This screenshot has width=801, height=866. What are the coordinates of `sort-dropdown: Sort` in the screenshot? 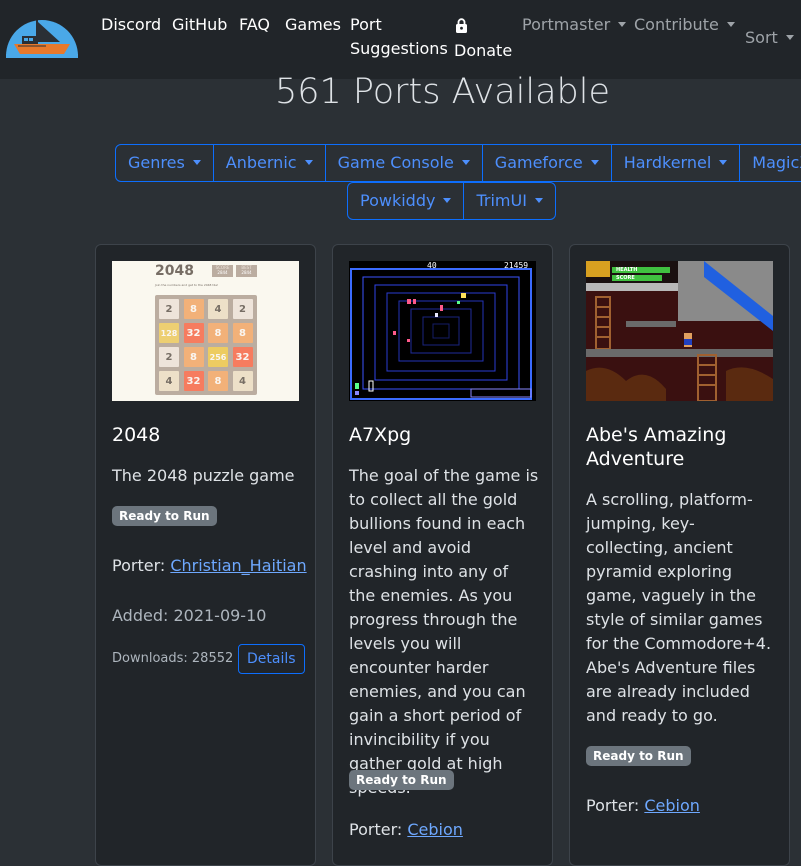 It's located at (769, 38).